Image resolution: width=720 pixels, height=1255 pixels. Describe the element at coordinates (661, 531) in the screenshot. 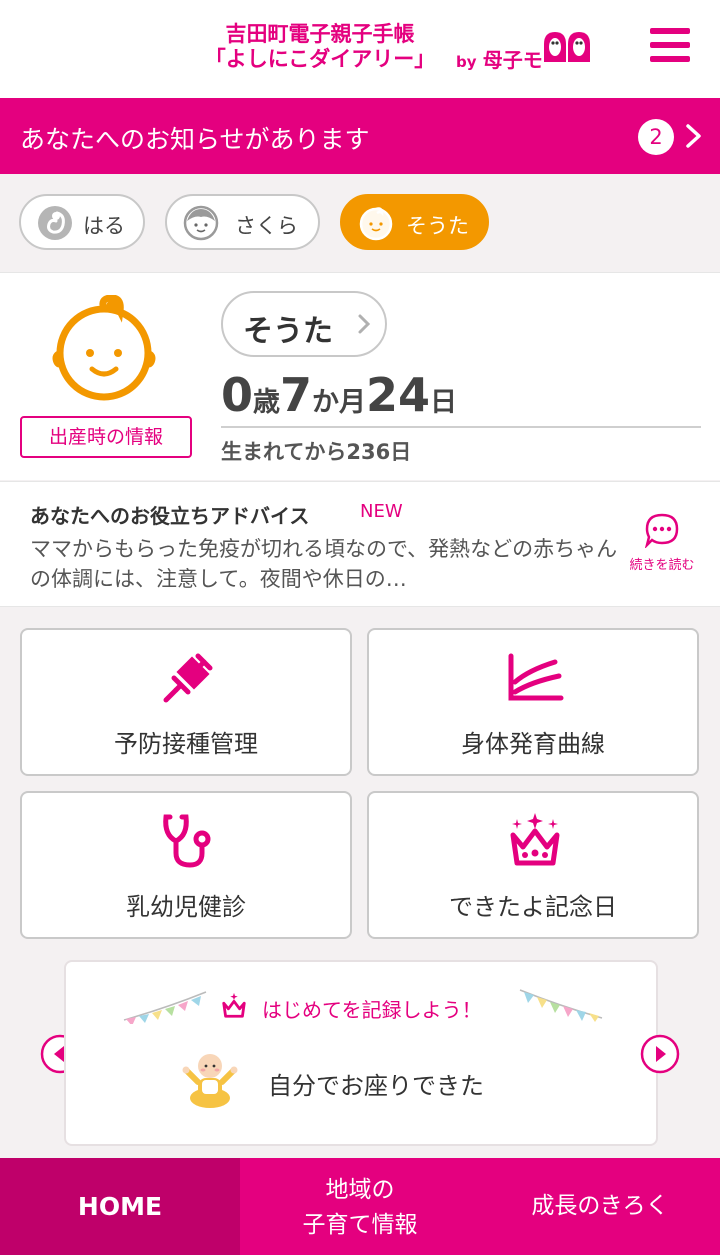

I see `speech-bubble-icon` at that location.